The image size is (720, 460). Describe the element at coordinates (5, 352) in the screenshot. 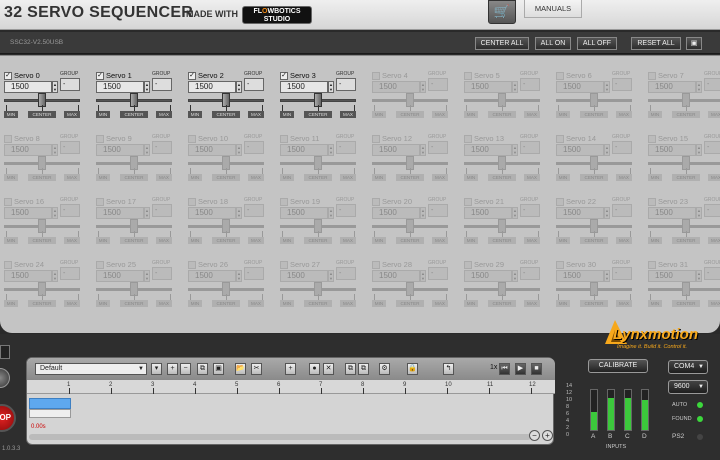

I see `side-handle` at that location.